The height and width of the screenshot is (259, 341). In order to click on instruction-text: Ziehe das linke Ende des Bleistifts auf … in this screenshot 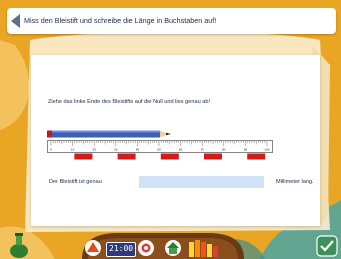, I will do `click(129, 102)`.